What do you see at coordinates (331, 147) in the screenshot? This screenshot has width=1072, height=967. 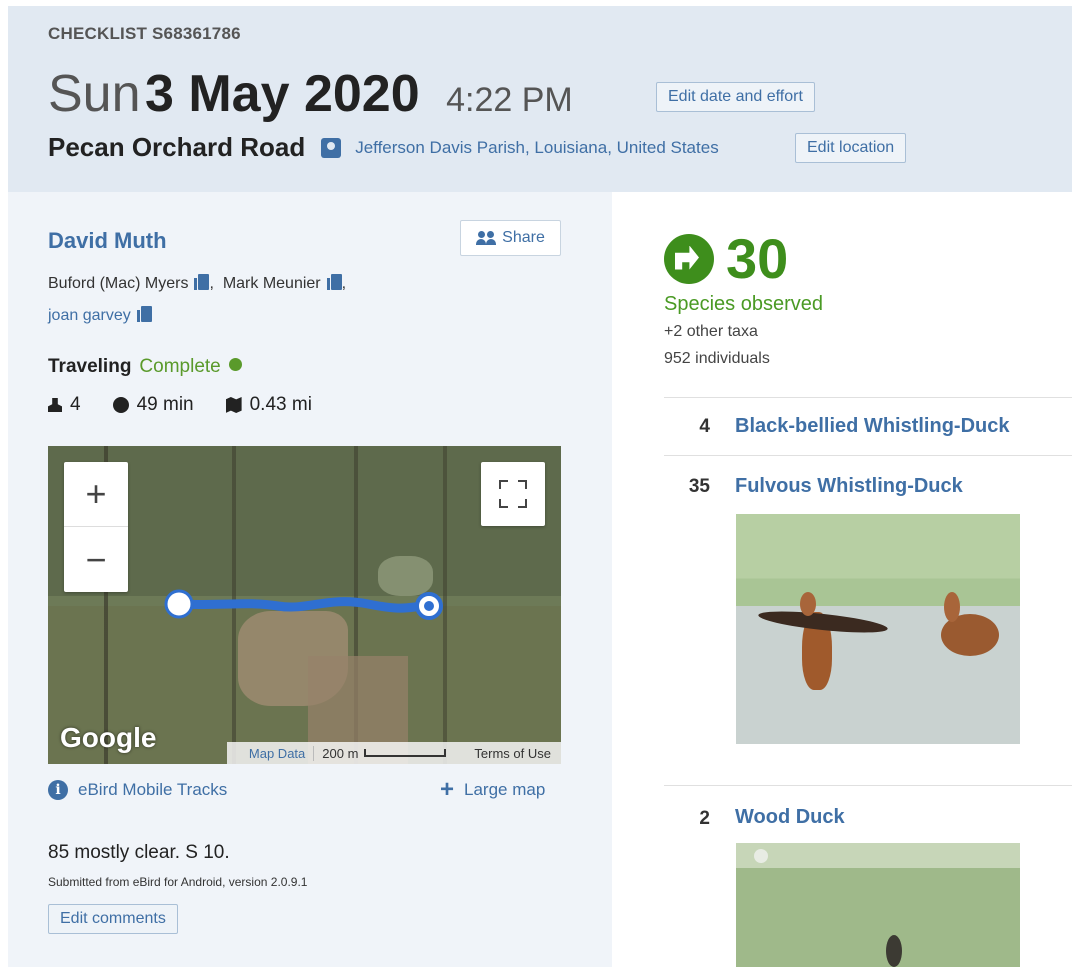 I see `map-pin-icon` at bounding box center [331, 147].